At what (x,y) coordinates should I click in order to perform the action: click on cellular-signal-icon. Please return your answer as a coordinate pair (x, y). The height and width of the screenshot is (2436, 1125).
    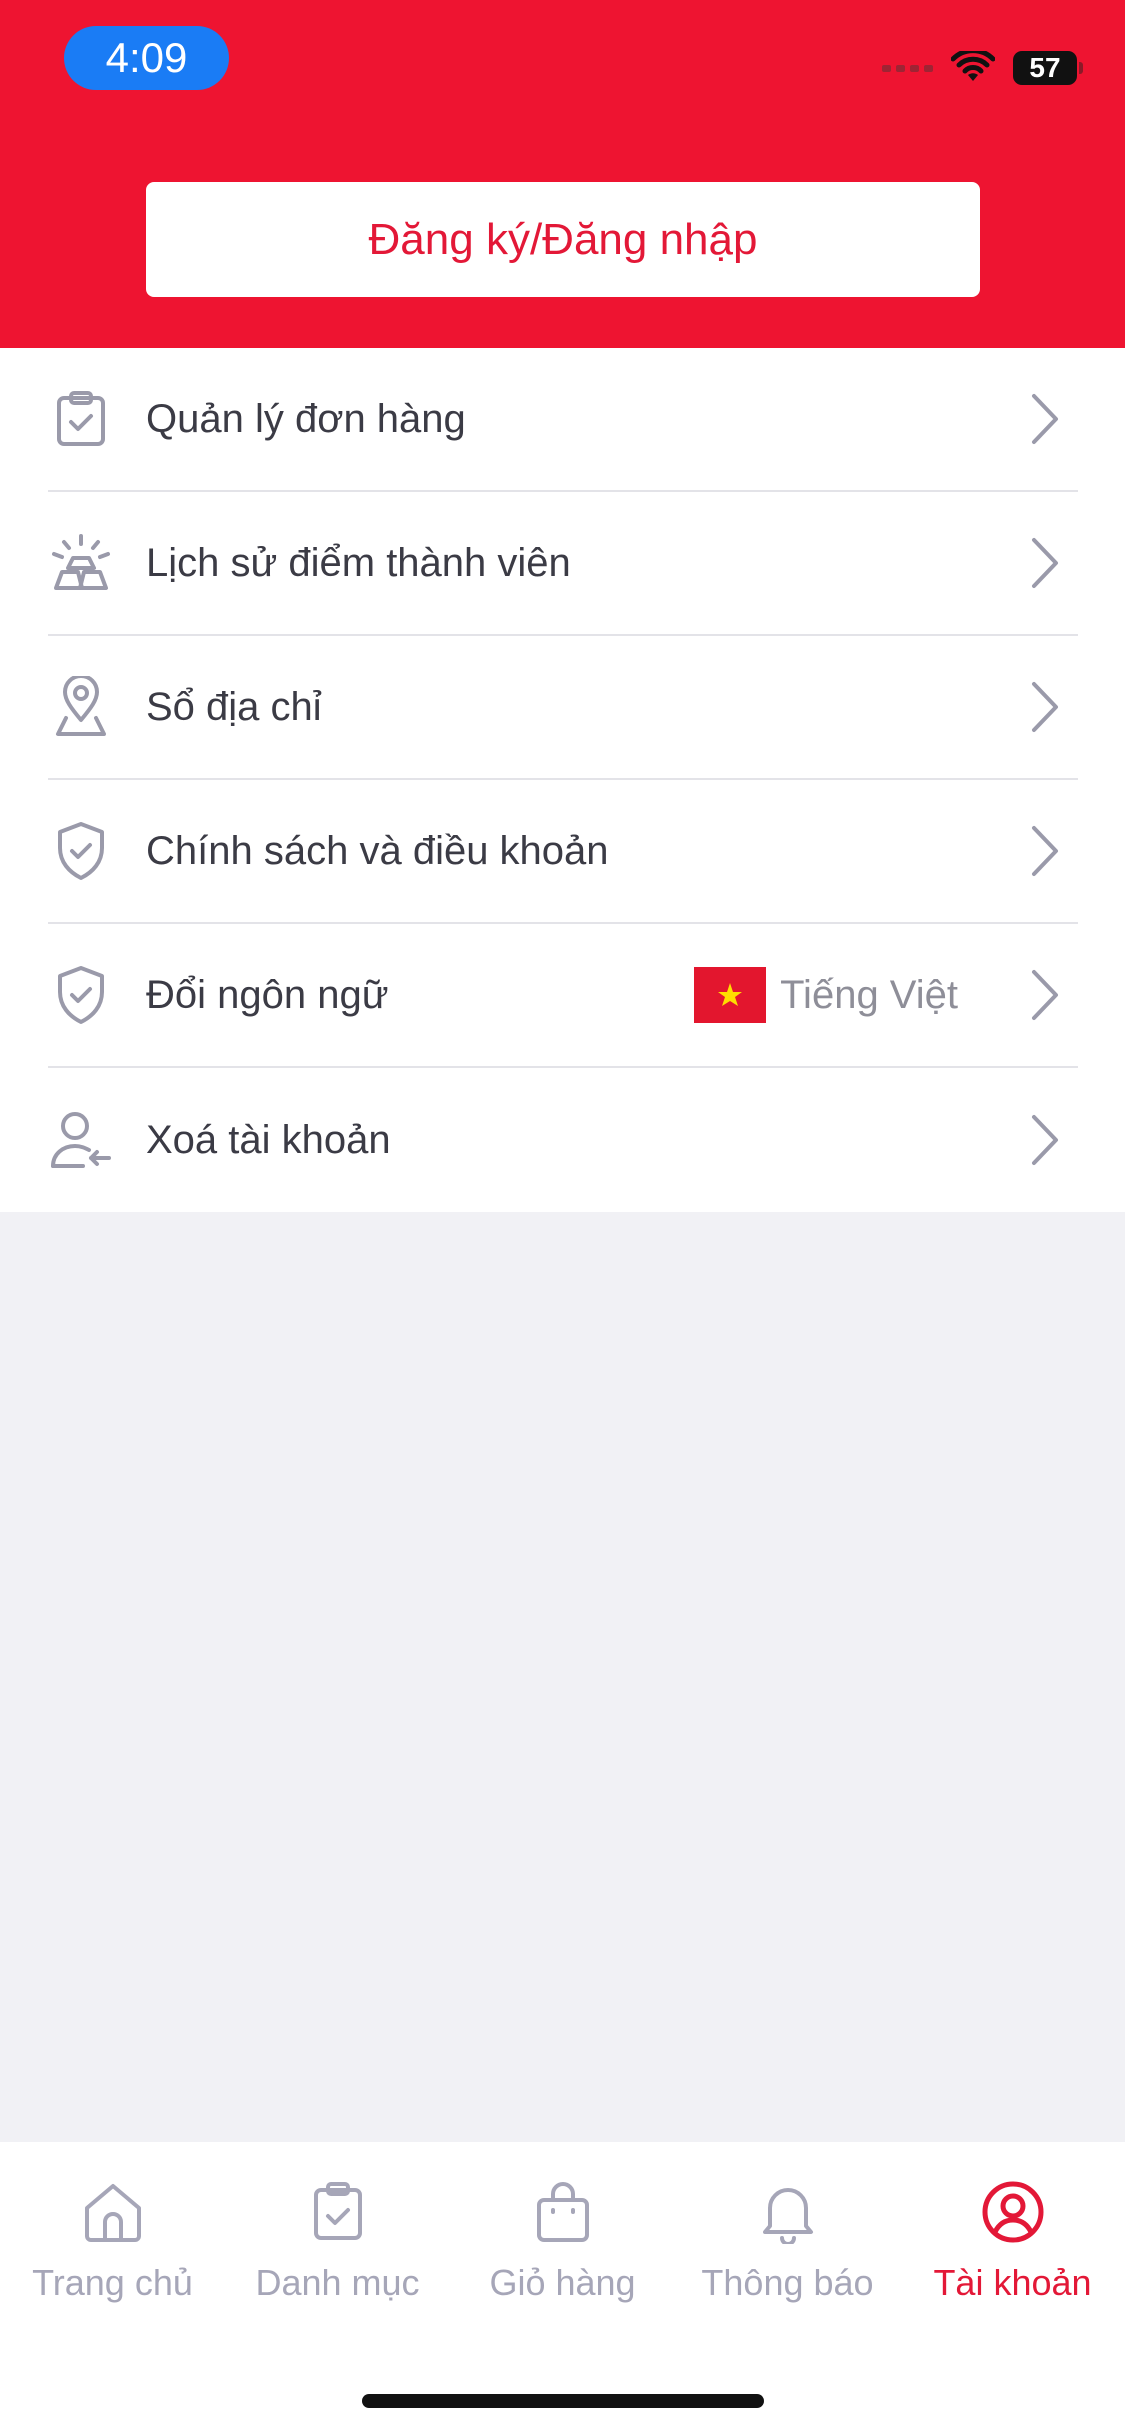
    Looking at the image, I should click on (907, 68).